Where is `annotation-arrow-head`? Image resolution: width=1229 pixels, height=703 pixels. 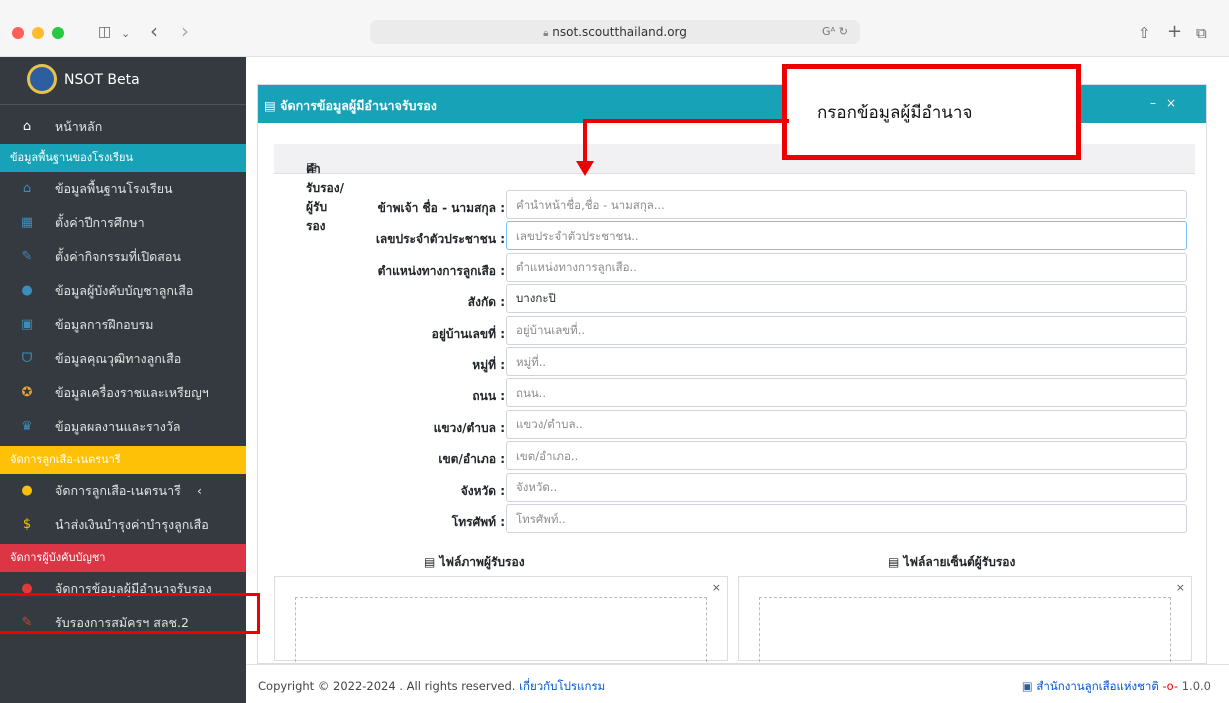 annotation-arrow-head is located at coordinates (585, 168).